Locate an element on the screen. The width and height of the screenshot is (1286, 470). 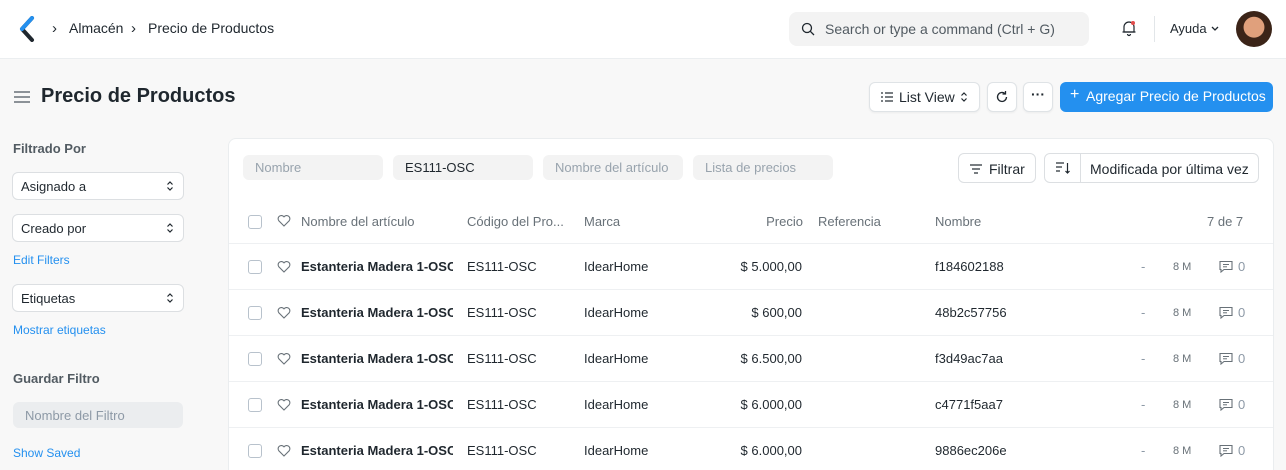
assigned-to-select: Asignado a is located at coordinates (98, 186).